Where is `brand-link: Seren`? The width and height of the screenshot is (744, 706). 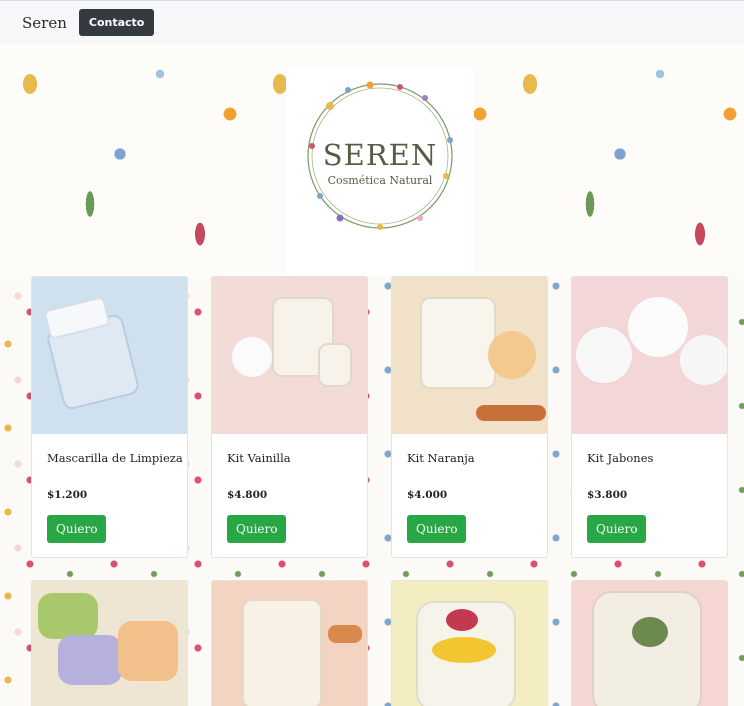 brand-link: Seren is located at coordinates (44, 23).